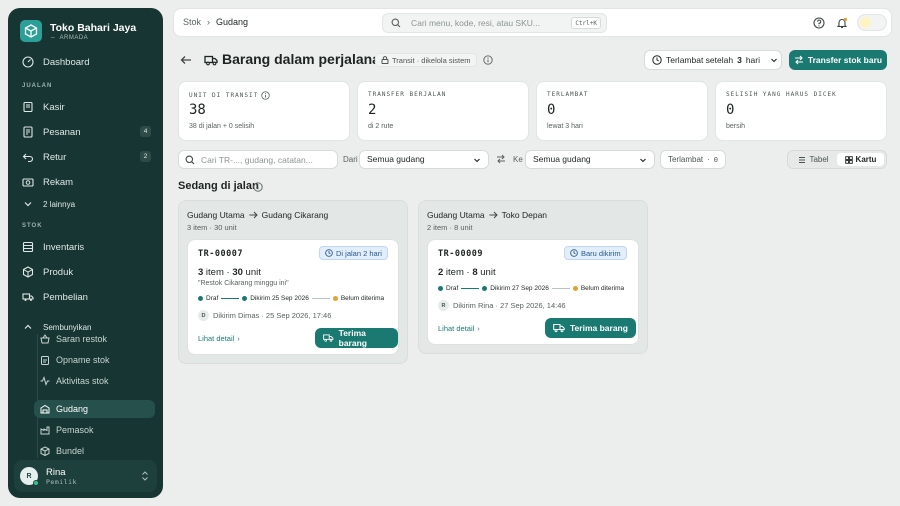 This screenshot has width=900, height=506. I want to click on route-meta: 3 item · 30 unit, so click(212, 227).